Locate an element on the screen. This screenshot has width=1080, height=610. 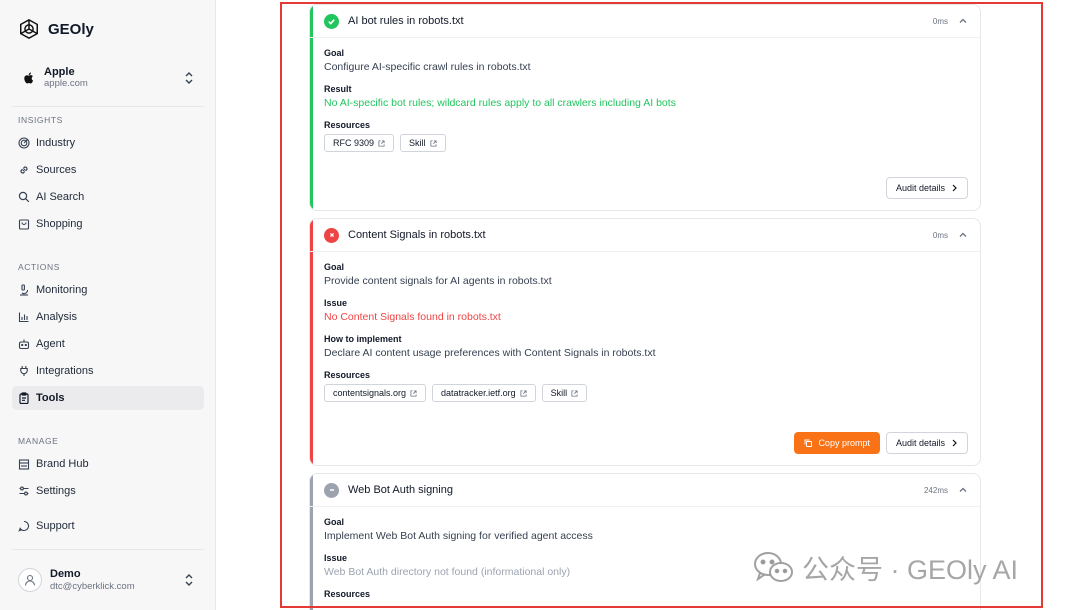
brand-name: GEOly is located at coordinates (71, 29).